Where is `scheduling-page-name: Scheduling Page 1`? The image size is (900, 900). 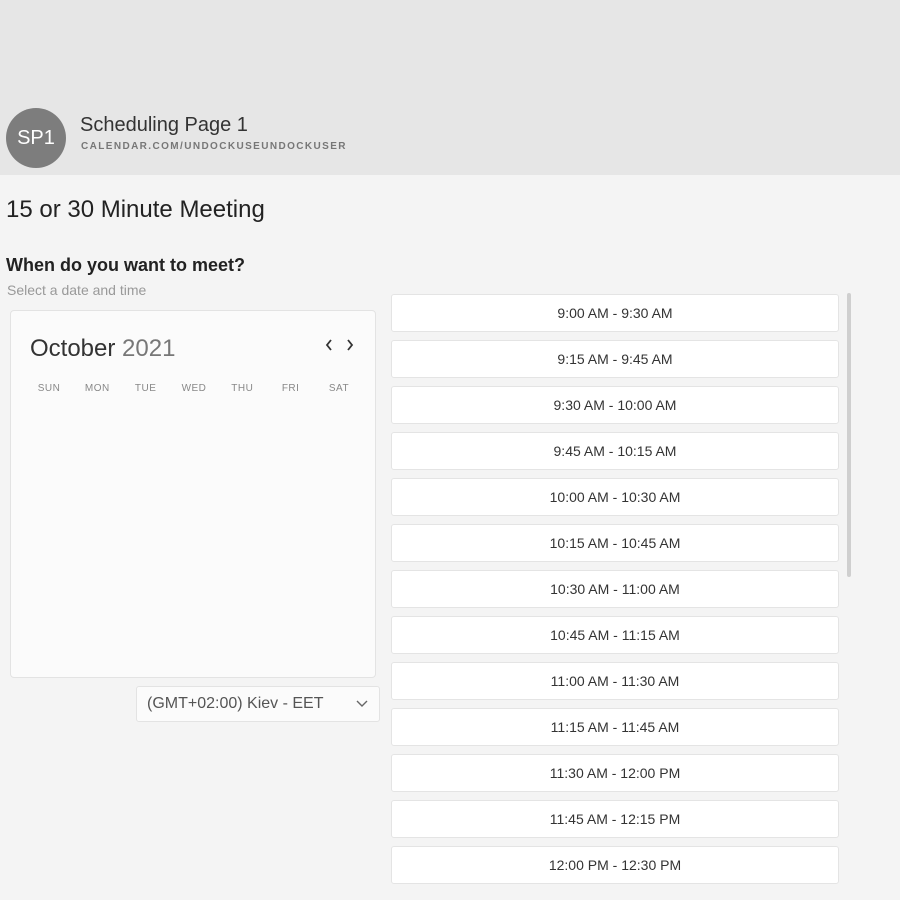
scheduling-page-name: Scheduling Page 1 is located at coordinates (164, 125).